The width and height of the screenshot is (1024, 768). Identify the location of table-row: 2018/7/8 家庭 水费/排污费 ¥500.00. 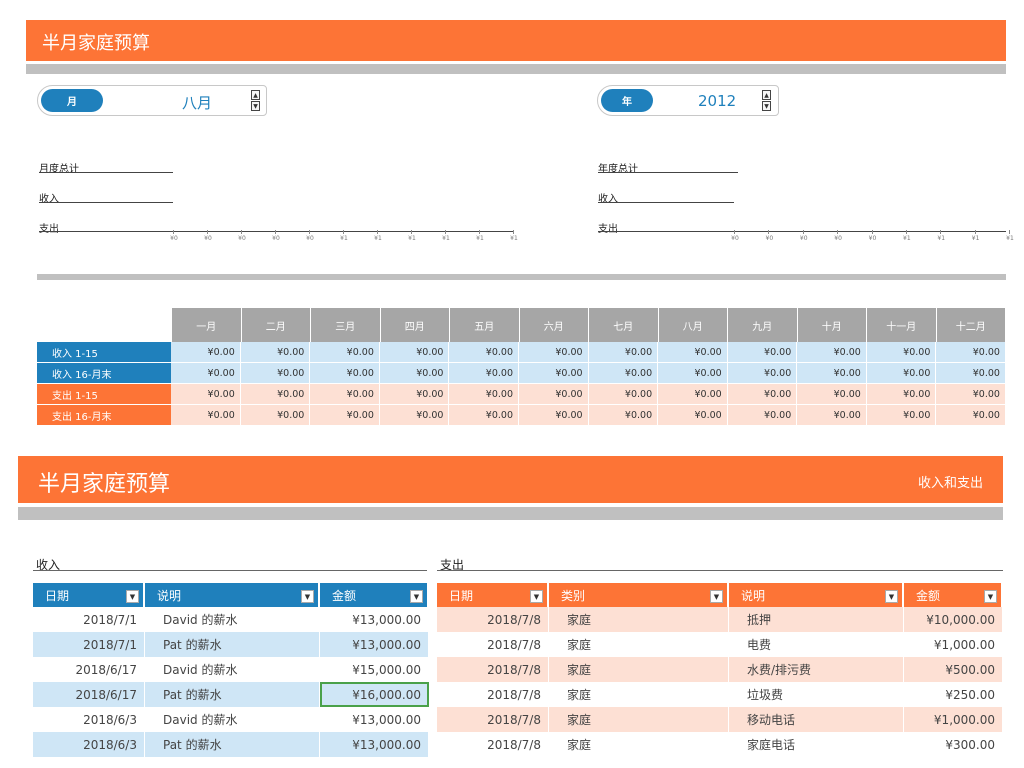
(720, 669).